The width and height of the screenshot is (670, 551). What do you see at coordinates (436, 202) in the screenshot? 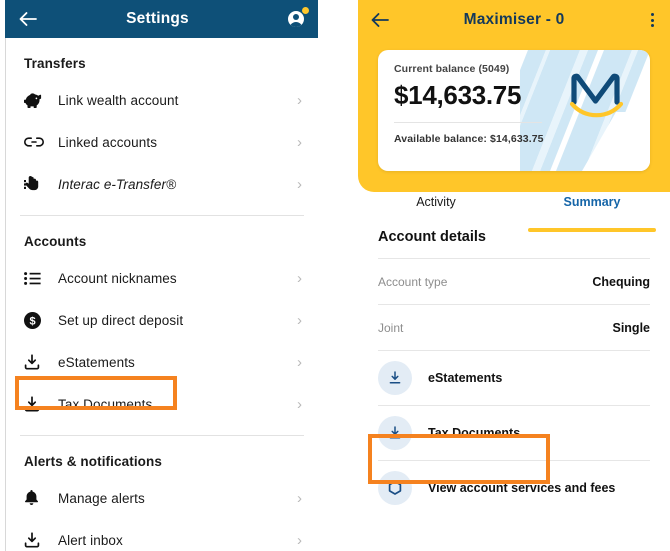
I see `tab-label: Activity` at bounding box center [436, 202].